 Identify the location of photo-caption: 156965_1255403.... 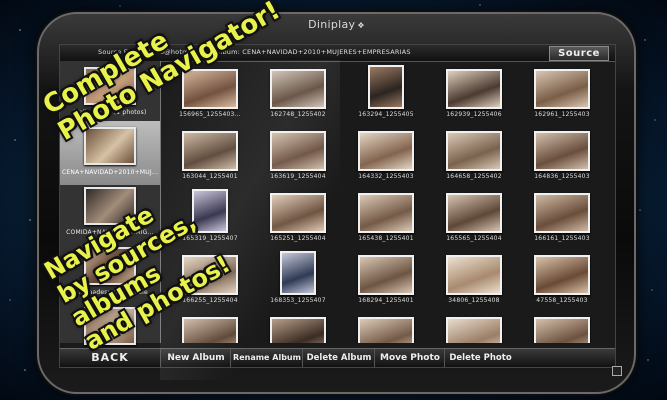
(210, 114).